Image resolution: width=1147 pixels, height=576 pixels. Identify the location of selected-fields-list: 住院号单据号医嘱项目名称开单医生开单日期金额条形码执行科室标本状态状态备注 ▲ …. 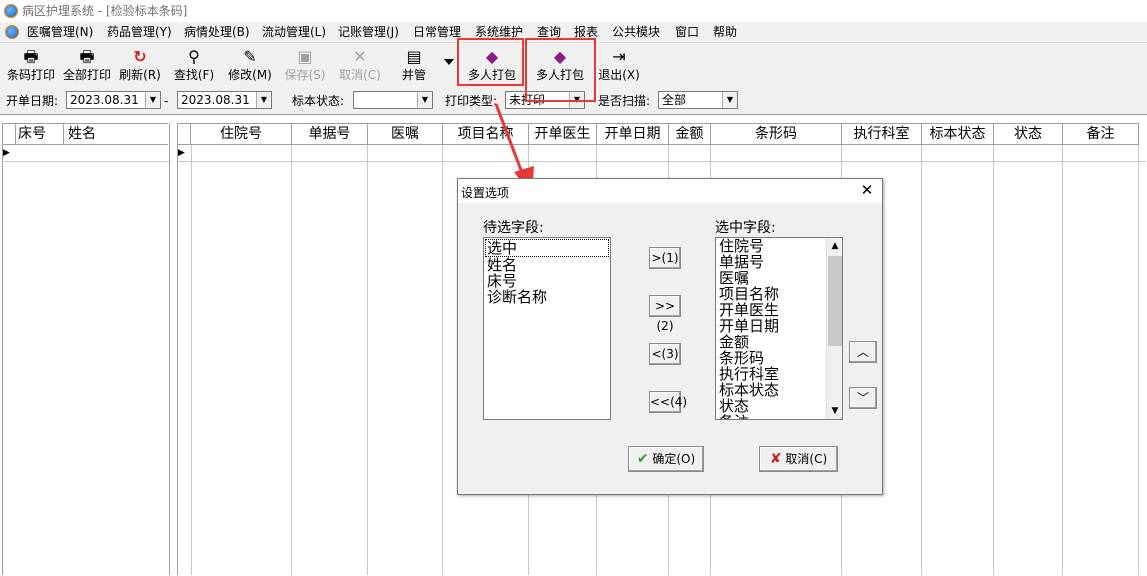
(779, 328).